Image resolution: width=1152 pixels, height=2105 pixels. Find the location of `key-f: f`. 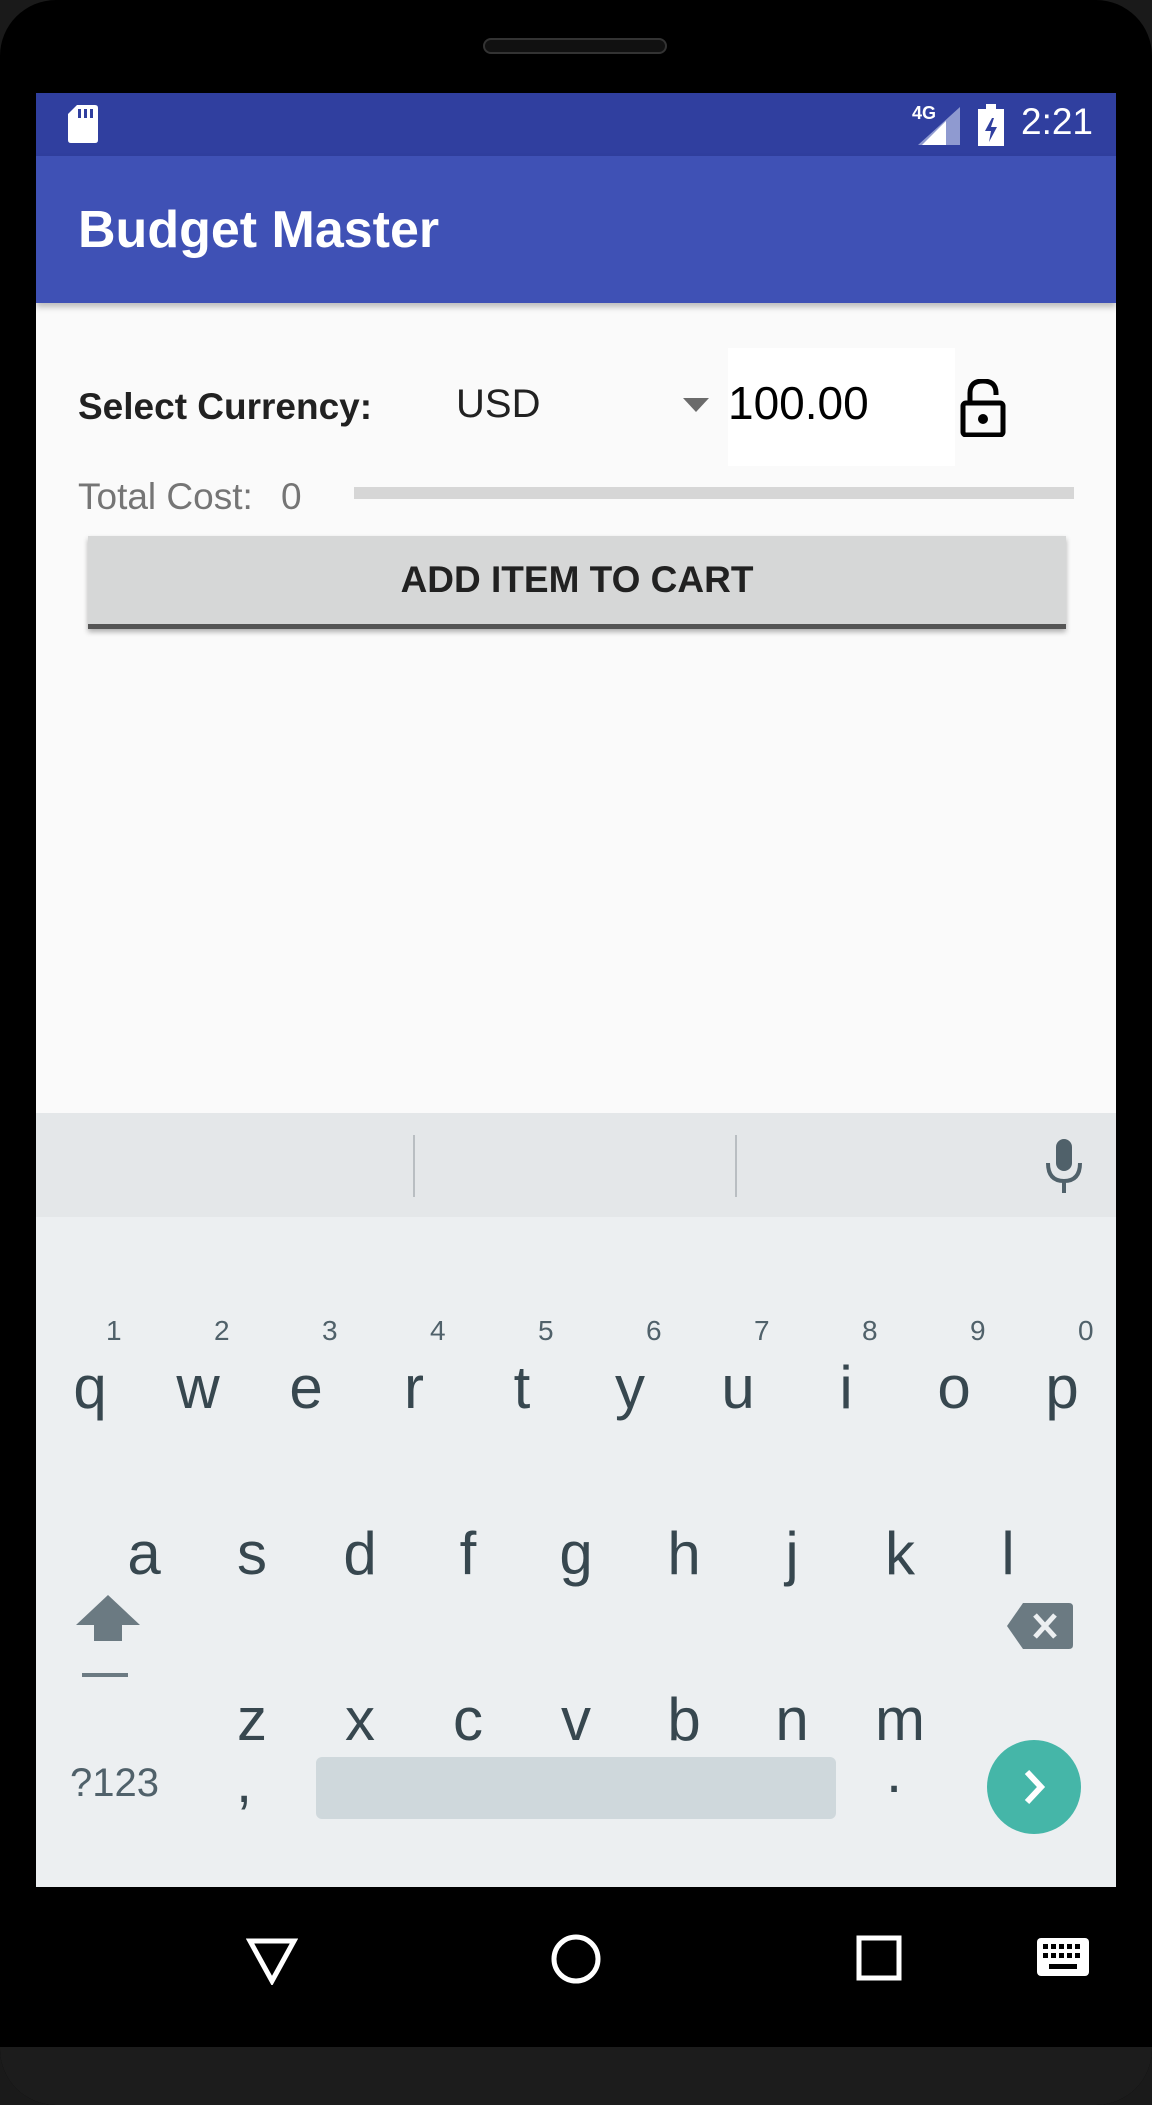

key-f: f is located at coordinates (468, 1553).